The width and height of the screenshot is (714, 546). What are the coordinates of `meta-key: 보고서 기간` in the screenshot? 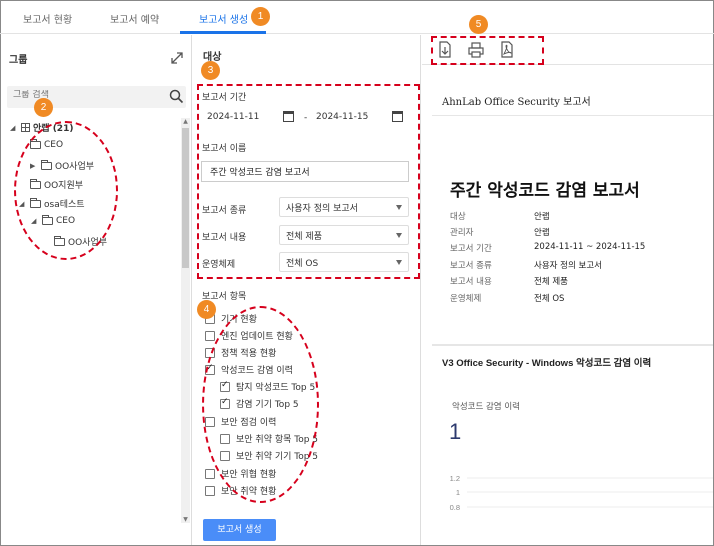 It's located at (471, 249).